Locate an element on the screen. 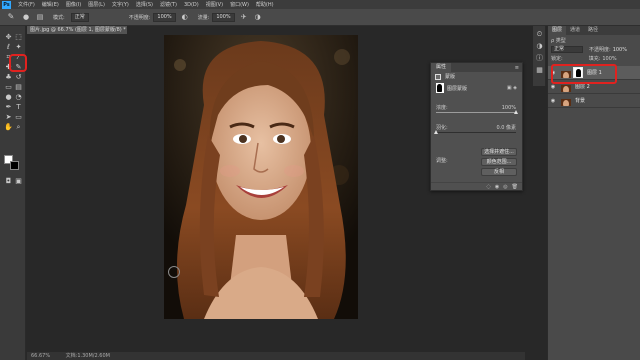 This screenshot has width=640, height=360. layer-1-highlight is located at coordinates (584, 74).